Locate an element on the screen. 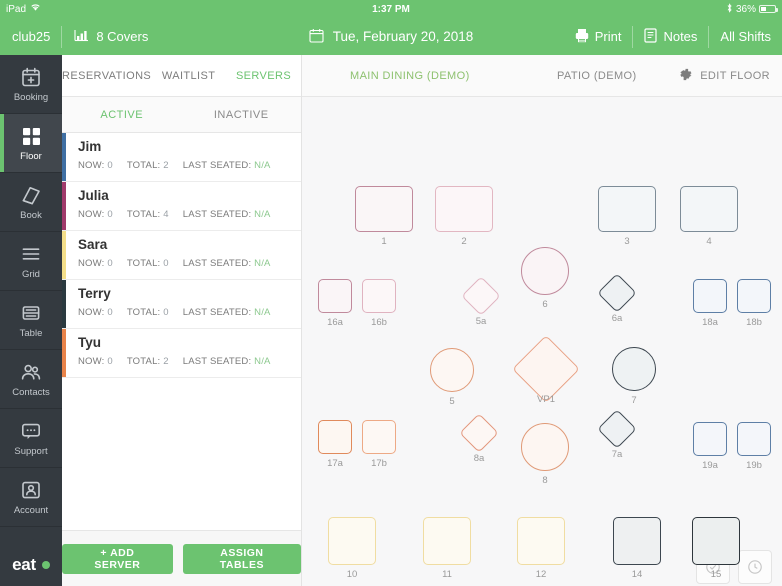 The height and width of the screenshot is (586, 782). floor-table-1: 1 is located at coordinates (384, 216).